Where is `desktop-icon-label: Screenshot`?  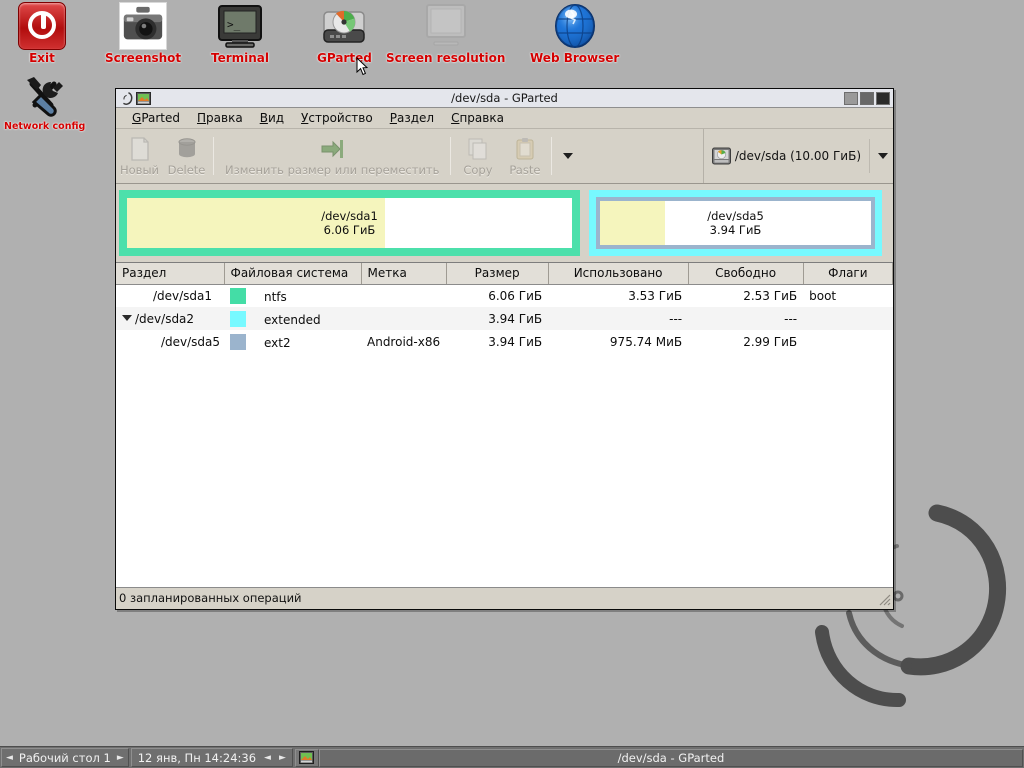
desktop-icon-label: Screenshot is located at coordinates (143, 58).